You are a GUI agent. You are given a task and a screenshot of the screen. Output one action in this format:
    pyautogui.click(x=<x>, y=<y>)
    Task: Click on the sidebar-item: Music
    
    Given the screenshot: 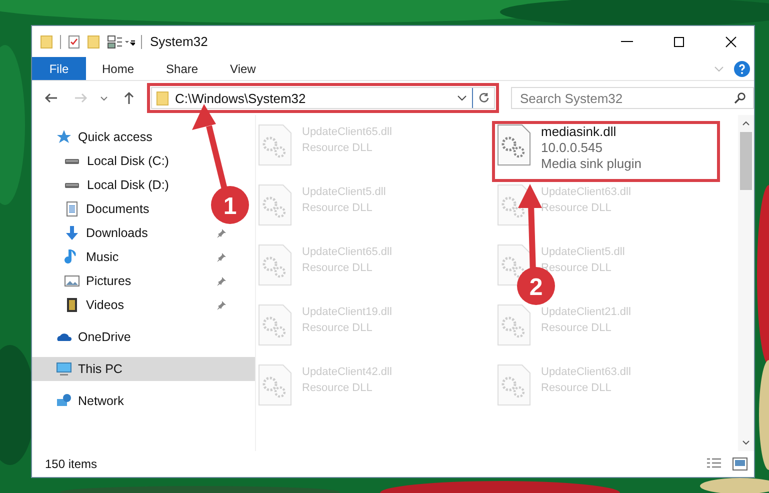 What is the action you would take?
    pyautogui.click(x=143, y=257)
    